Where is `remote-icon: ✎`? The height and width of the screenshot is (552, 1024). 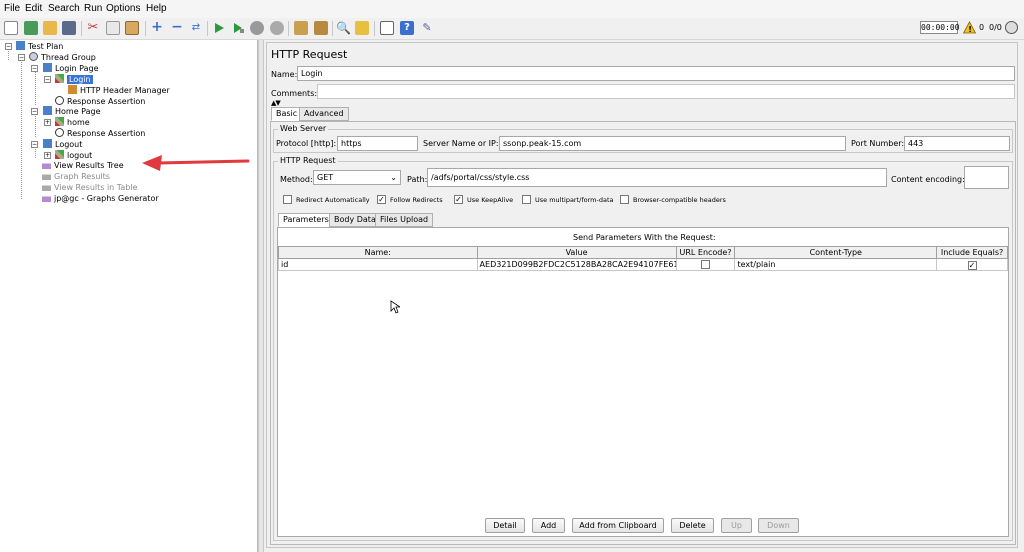 remote-icon: ✎ is located at coordinates (427, 28).